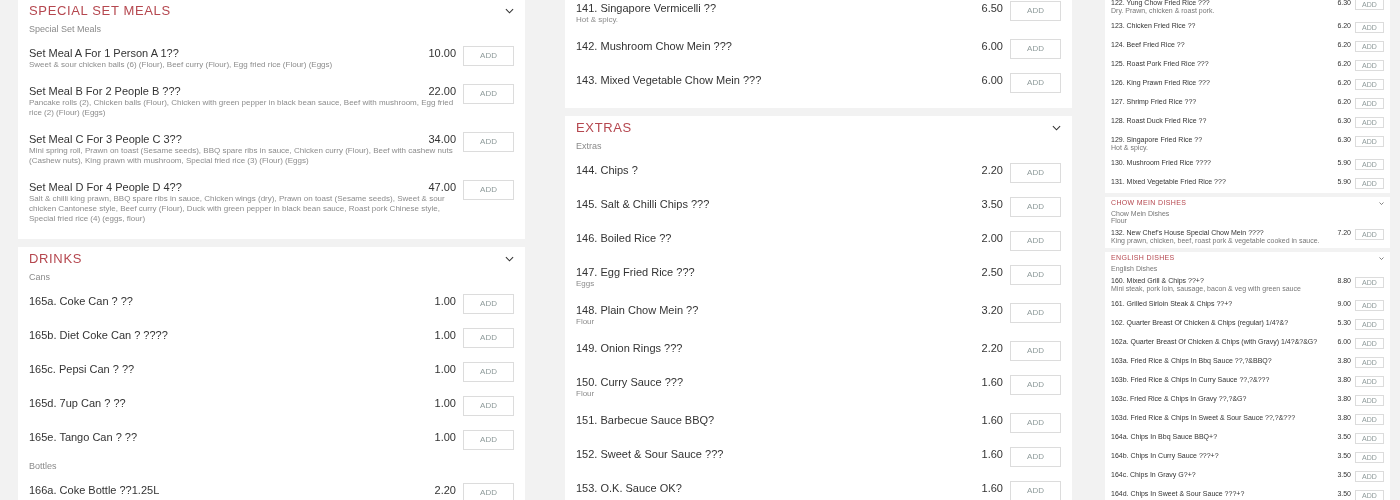 The width and height of the screenshot is (1400, 500). What do you see at coordinates (100, 11) in the screenshot?
I see `section-title: SPECIAL SET MEALS` at bounding box center [100, 11].